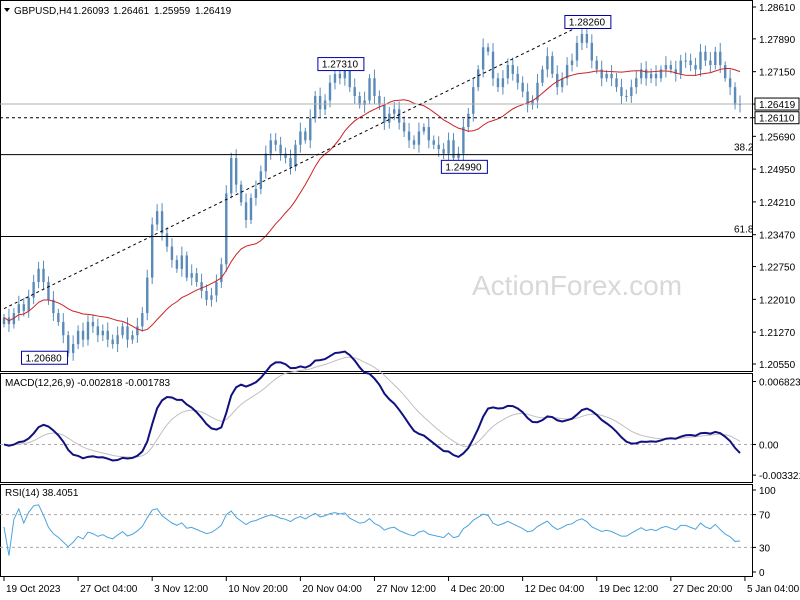  Describe the element at coordinates (769, 445) in the screenshot. I see `macd-tick-label: 0.00` at that location.